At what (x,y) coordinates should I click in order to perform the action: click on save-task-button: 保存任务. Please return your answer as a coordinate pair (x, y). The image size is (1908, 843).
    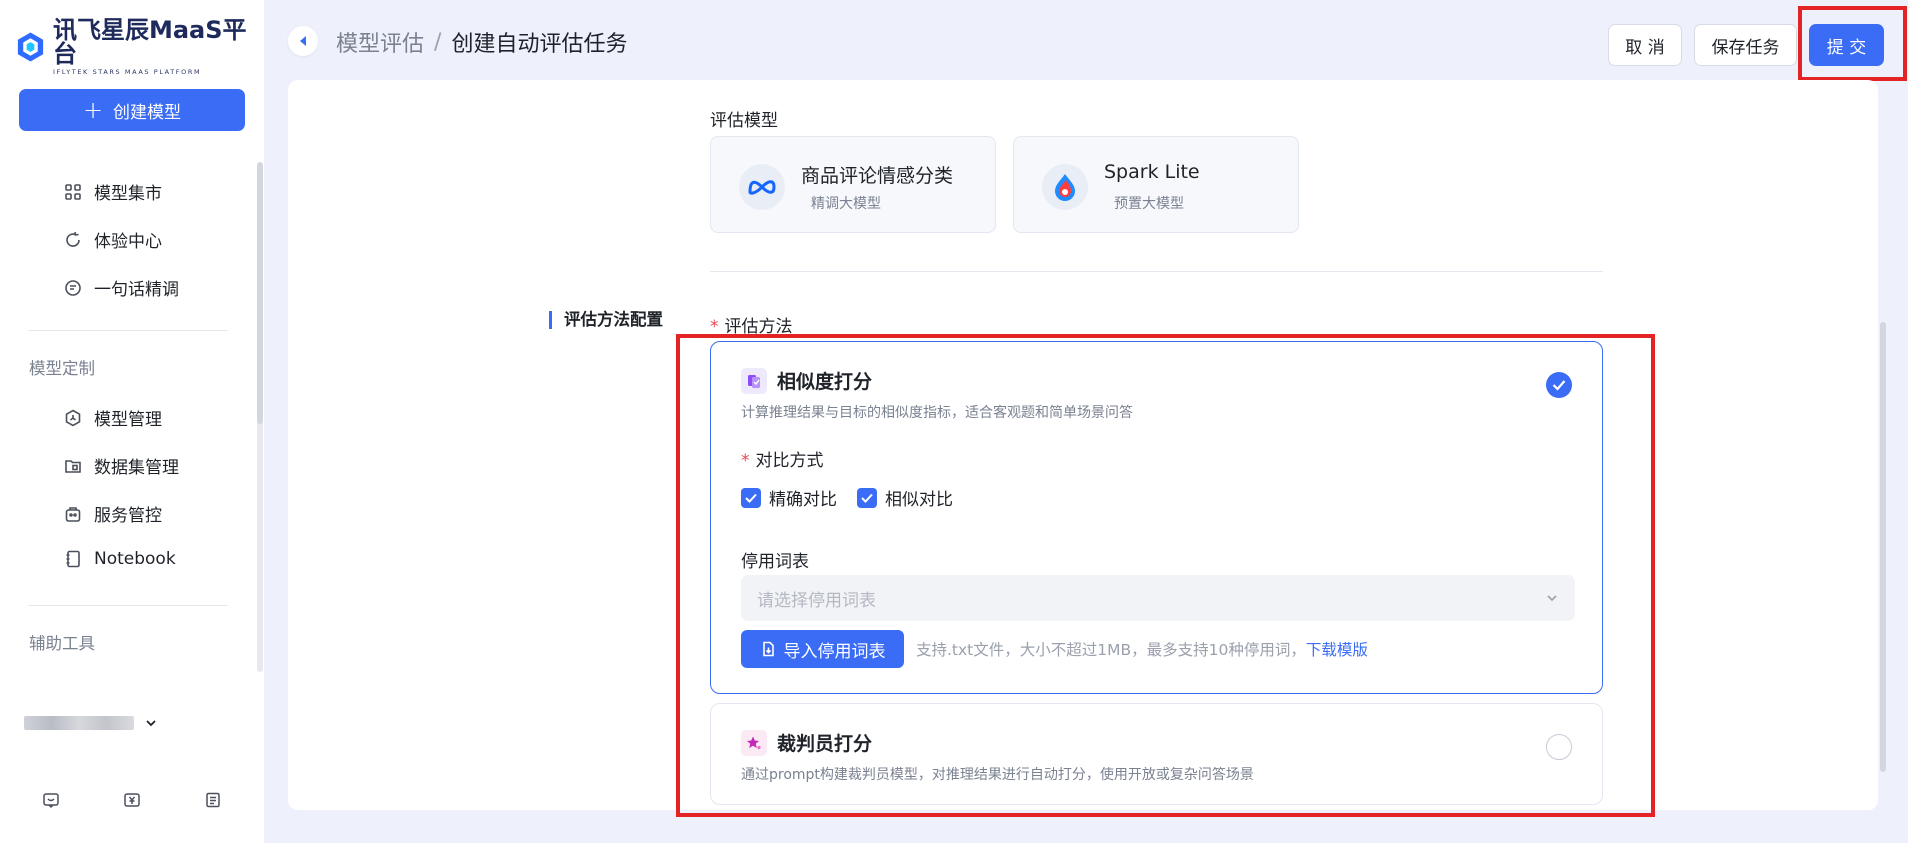
    Looking at the image, I should click on (1745, 45).